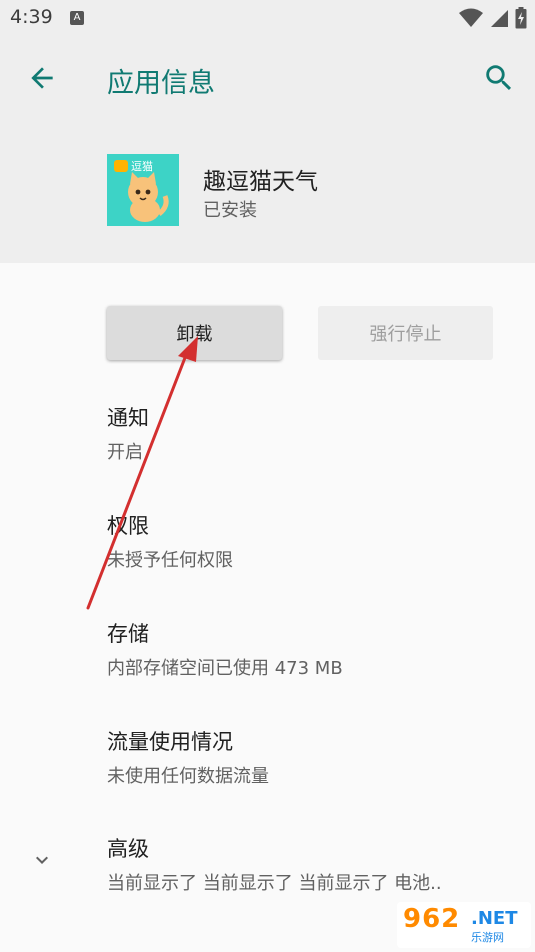 Image resolution: width=535 pixels, height=952 pixels. What do you see at coordinates (42, 860) in the screenshot?
I see `chevron-down-icon` at bounding box center [42, 860].